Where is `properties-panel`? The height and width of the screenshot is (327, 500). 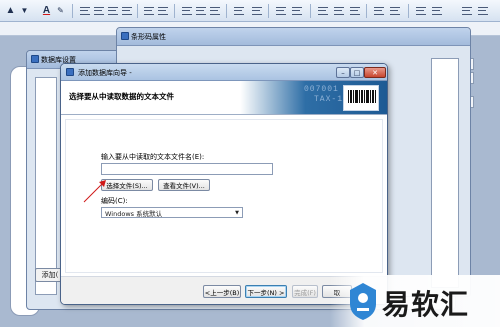 properties-panel is located at coordinates (445, 173).